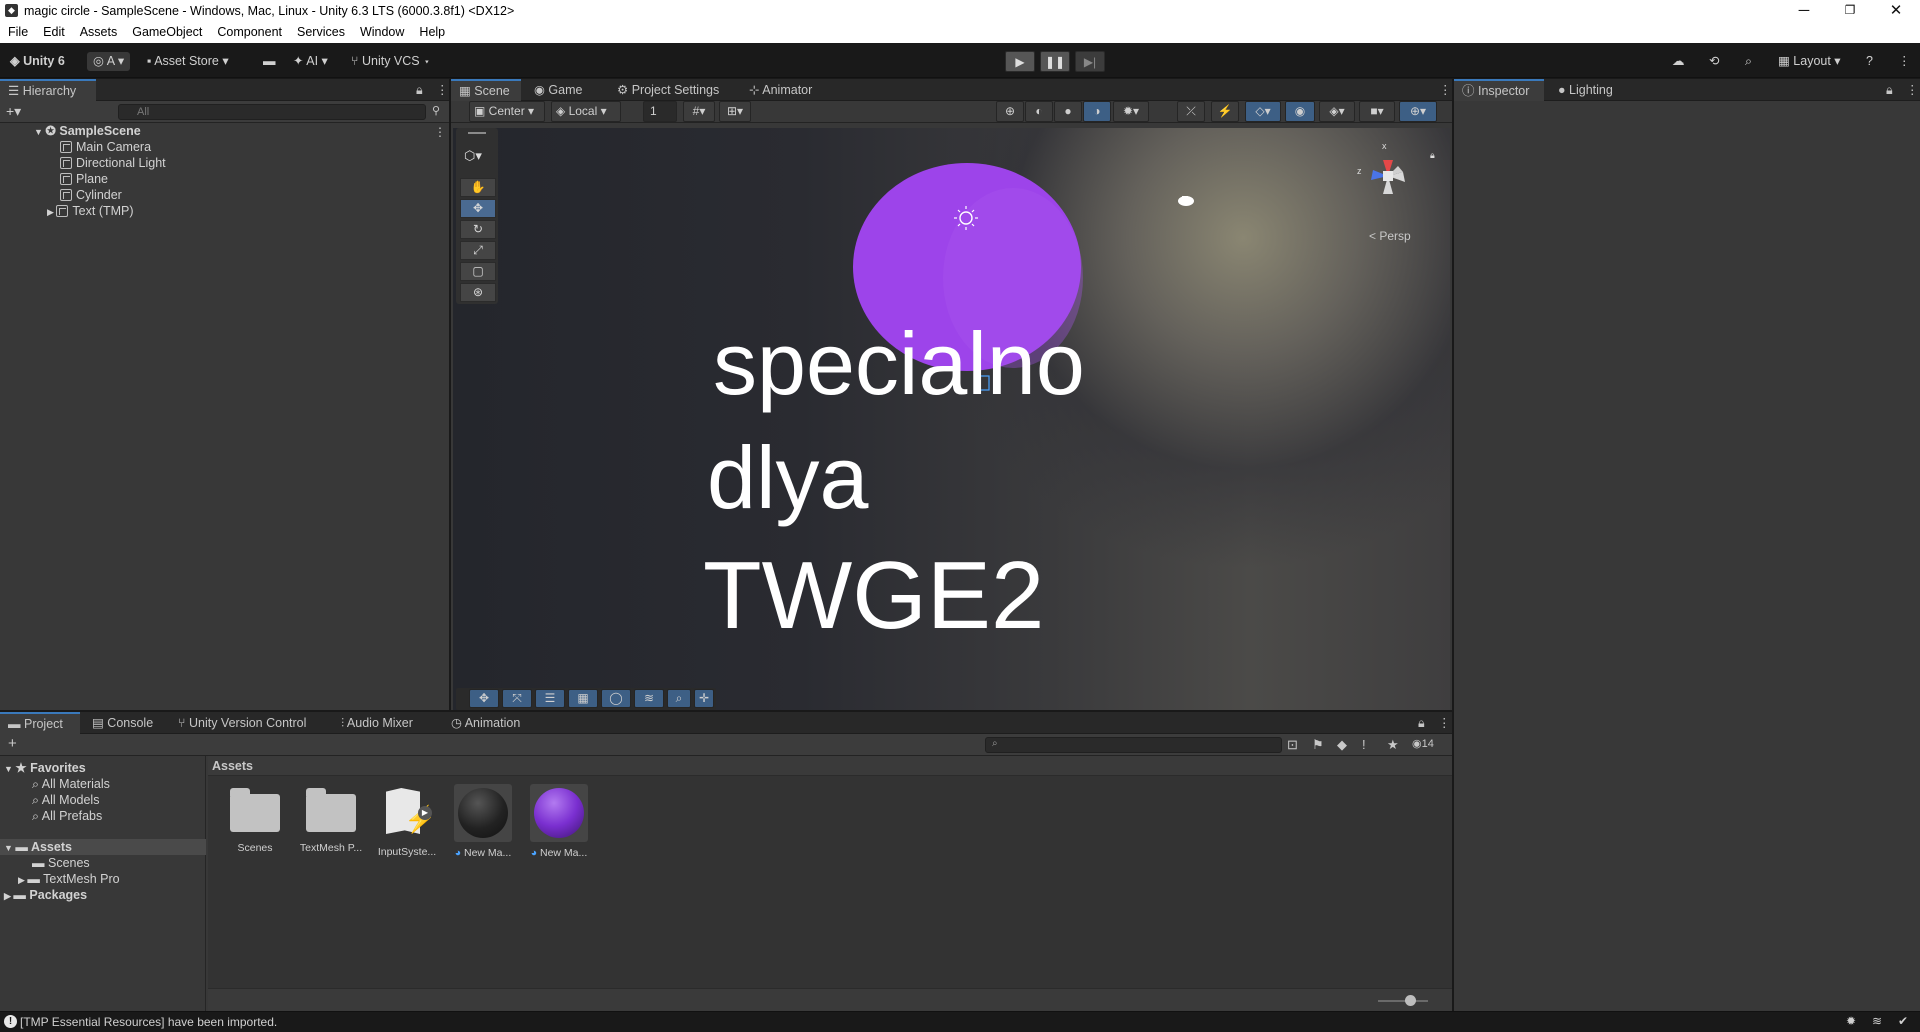 The height and width of the screenshot is (1032, 1920). I want to click on pivot-mode-dropdown: ▣ Center ▾, so click(507, 111).